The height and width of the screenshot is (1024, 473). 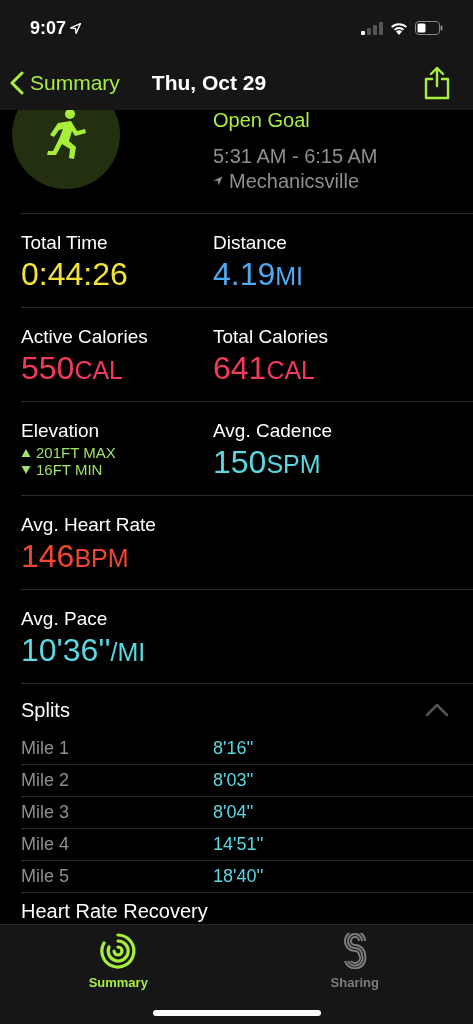 I want to click on chevron-left-icon, so click(x=17, y=83).